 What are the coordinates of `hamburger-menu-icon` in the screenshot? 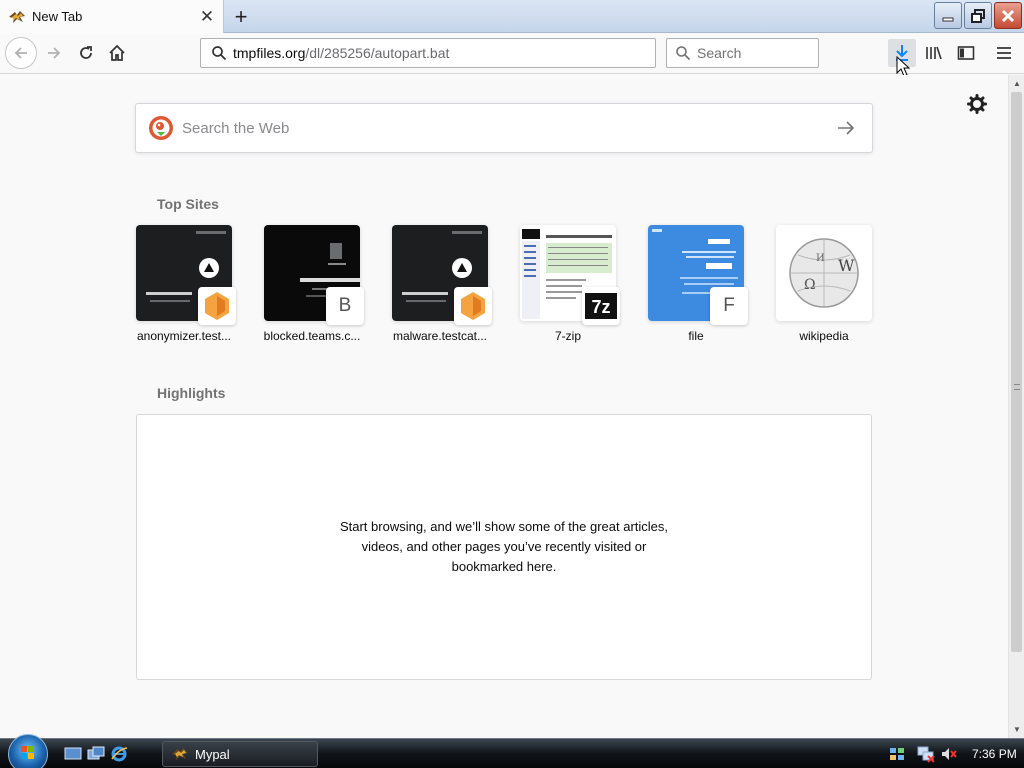 It's located at (1004, 53).